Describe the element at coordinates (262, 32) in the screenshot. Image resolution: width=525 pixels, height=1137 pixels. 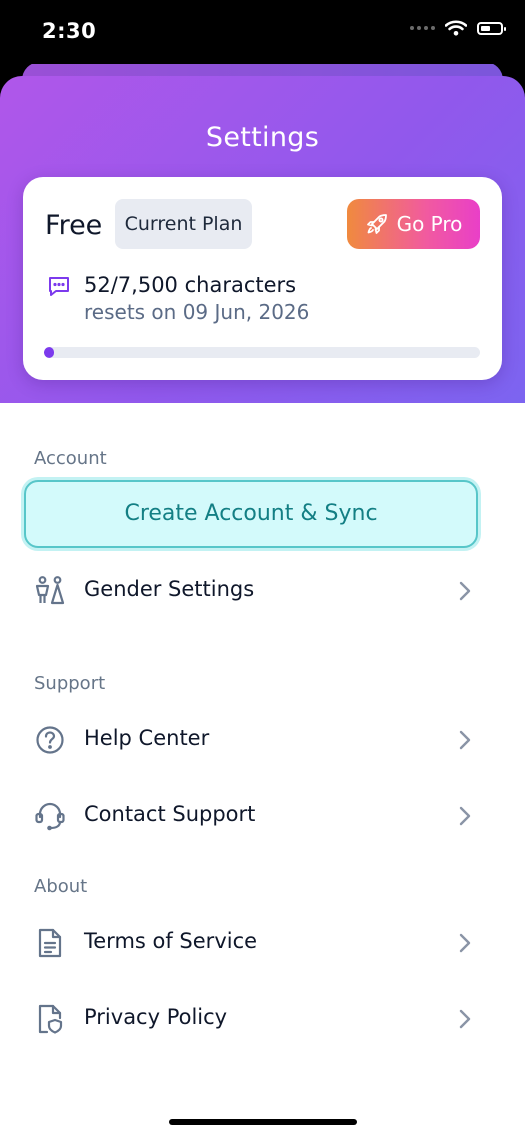
I see `status-bar: 2:30` at that location.